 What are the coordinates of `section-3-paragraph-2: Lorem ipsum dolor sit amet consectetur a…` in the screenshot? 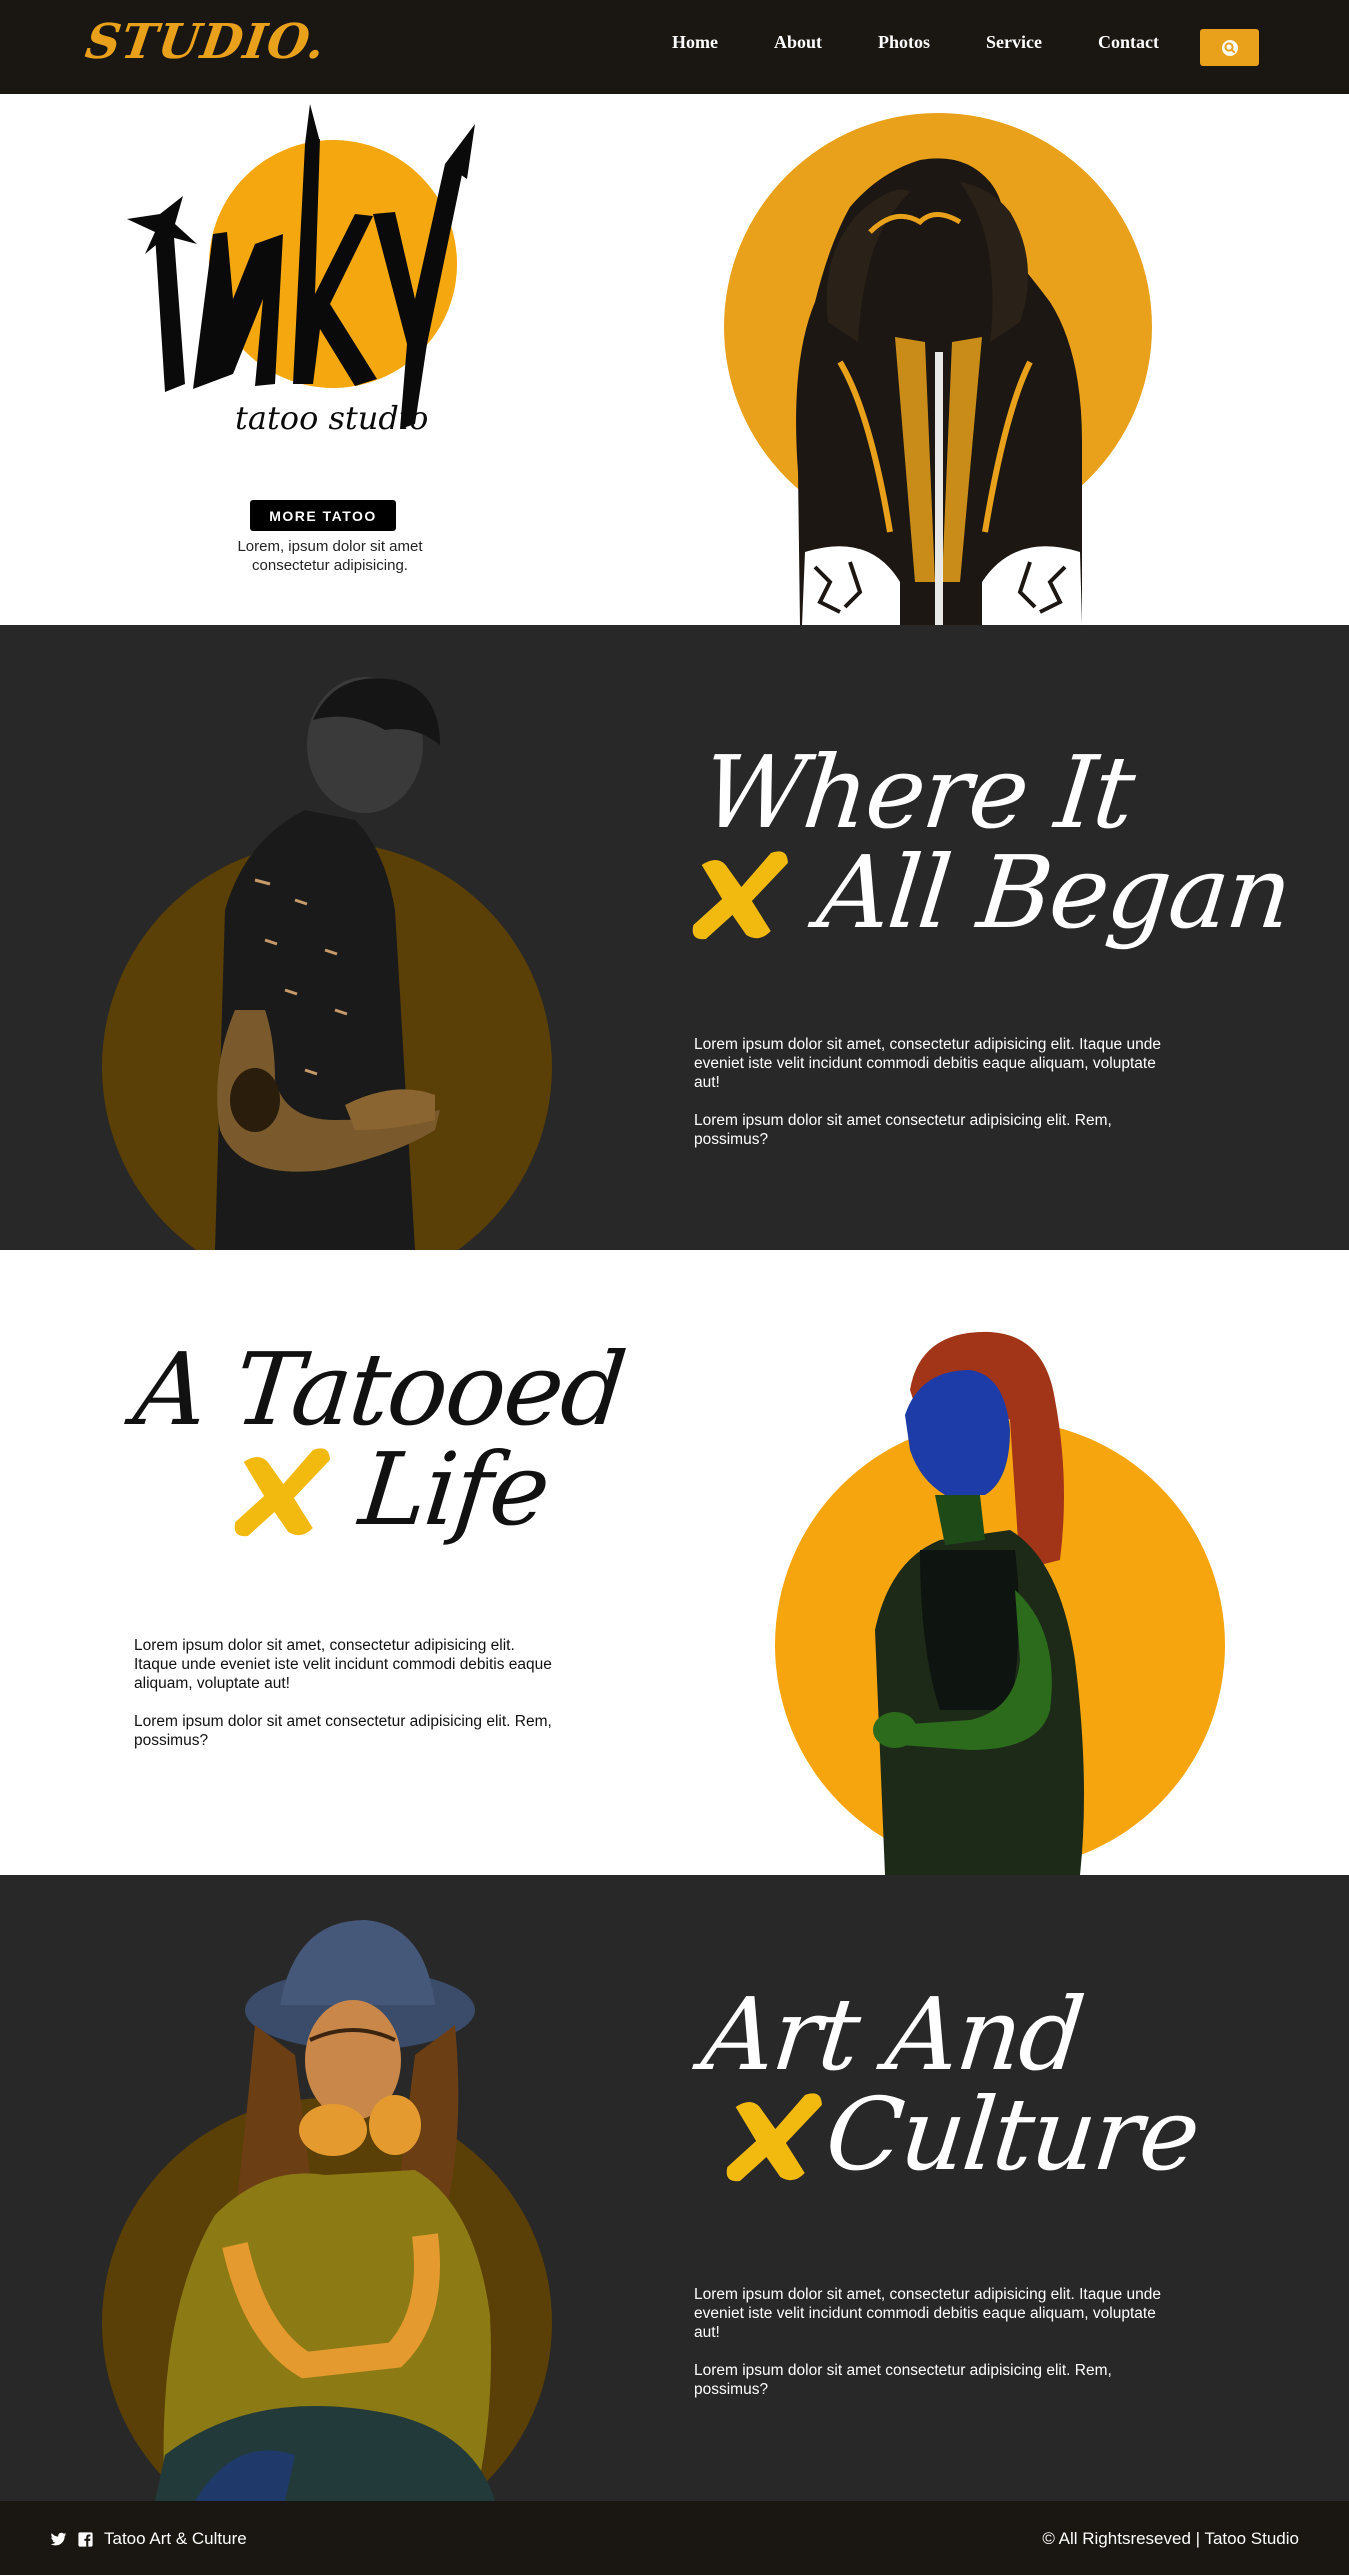 It's located at (903, 2380).